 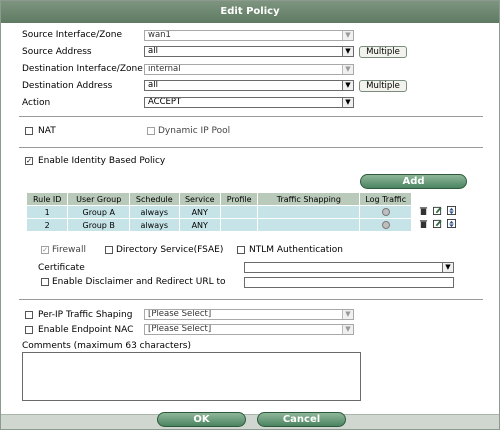 I want to click on dynamic-ip-pool-label: Dynamic IP Pool, so click(x=194, y=131).